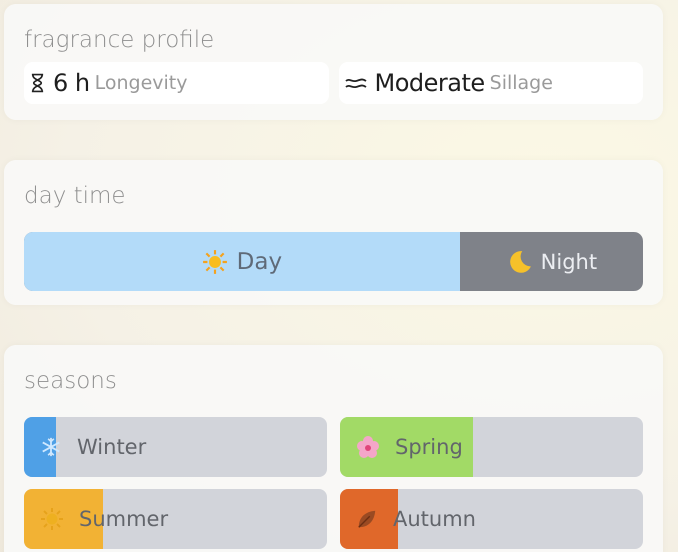 This screenshot has width=678, height=552. I want to click on stat-value: 6 h, so click(71, 83).